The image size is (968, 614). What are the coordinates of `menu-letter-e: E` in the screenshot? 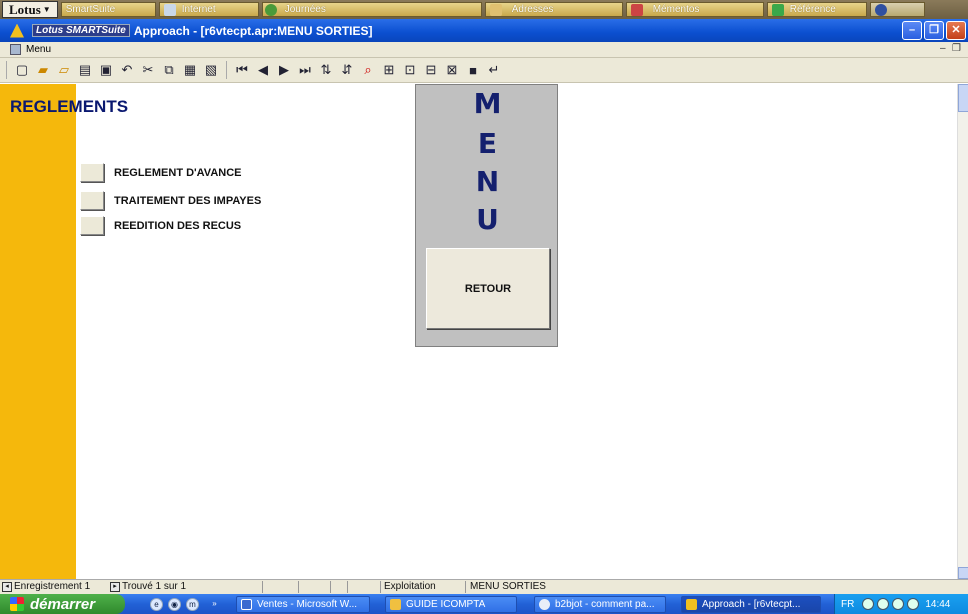 It's located at (487, 143).